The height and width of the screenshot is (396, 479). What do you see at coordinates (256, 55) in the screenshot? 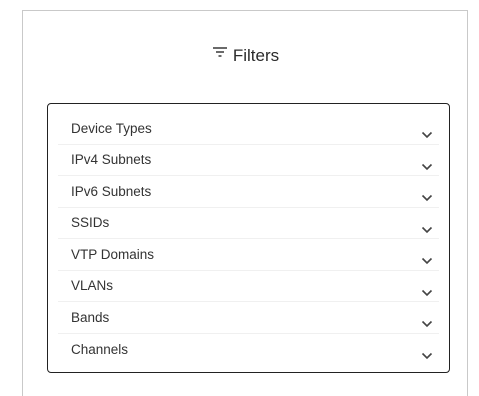
I see `page-title: Filters` at bounding box center [256, 55].